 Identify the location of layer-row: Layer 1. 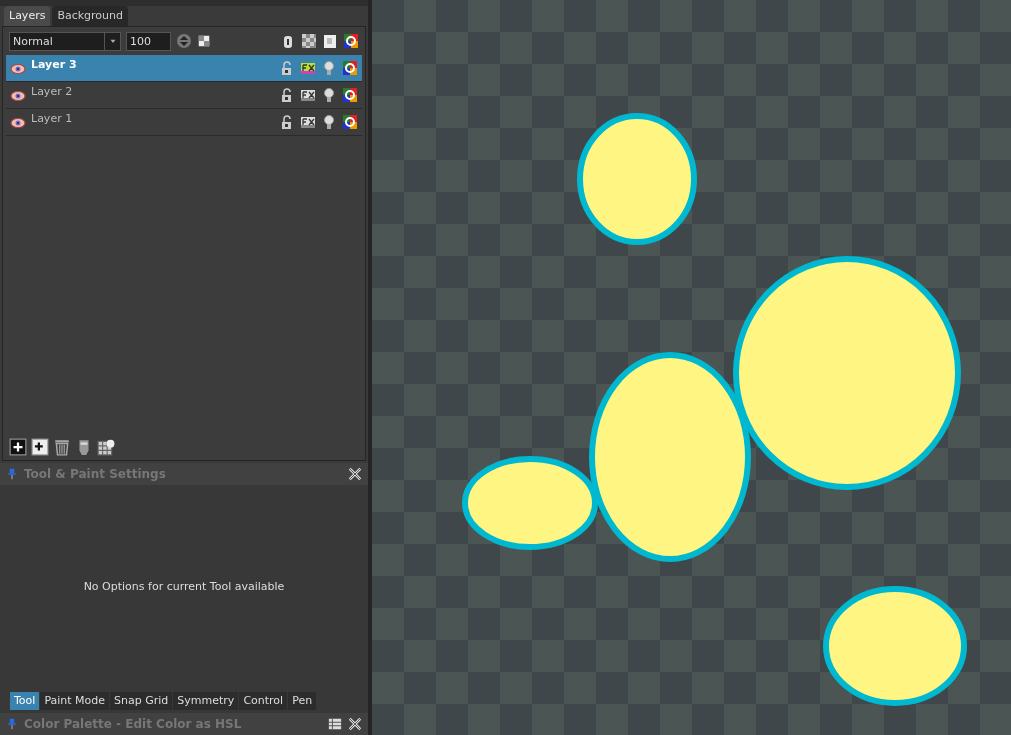
(184, 122).